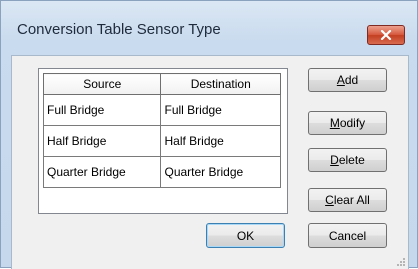 This screenshot has height=269, width=418. What do you see at coordinates (245, 235) in the screenshot?
I see `ok-button: OK` at bounding box center [245, 235].